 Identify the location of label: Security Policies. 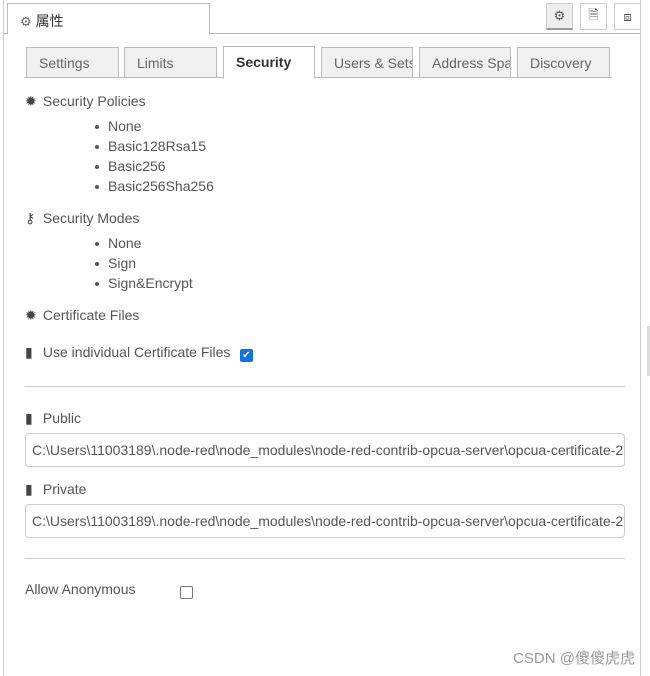
(94, 101).